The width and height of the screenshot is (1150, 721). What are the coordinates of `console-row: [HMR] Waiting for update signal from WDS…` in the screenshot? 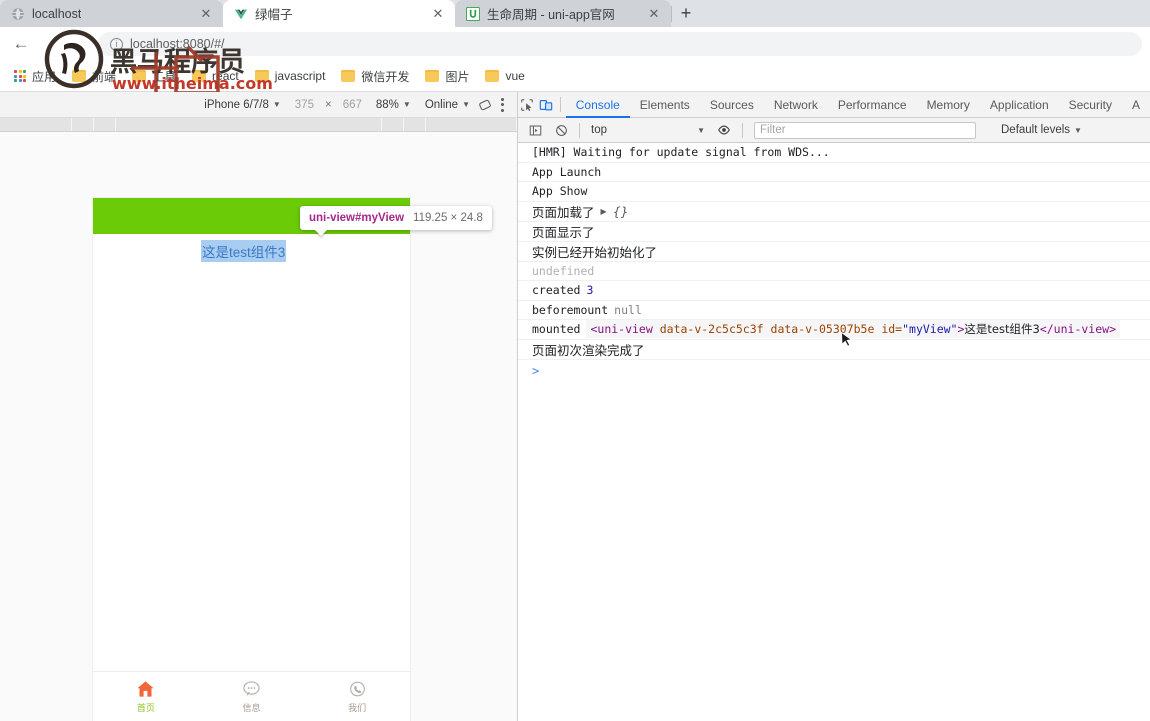 It's located at (834, 153).